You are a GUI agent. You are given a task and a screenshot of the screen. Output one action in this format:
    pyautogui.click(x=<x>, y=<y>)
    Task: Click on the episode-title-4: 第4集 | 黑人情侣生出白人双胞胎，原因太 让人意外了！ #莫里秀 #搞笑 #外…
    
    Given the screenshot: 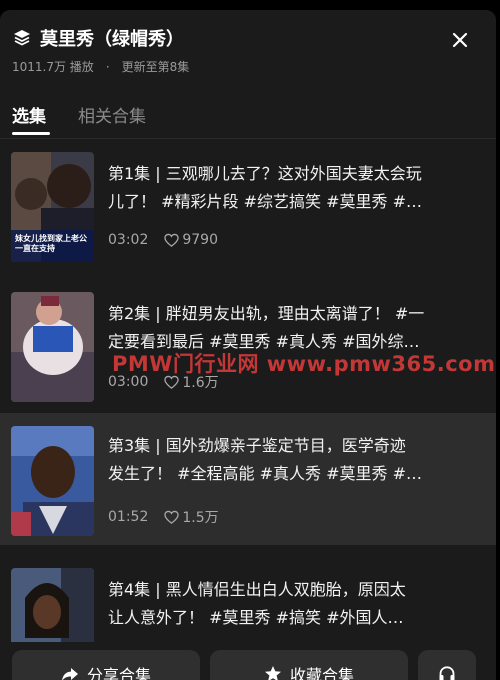 What is the action you would take?
    pyautogui.click(x=294, y=604)
    